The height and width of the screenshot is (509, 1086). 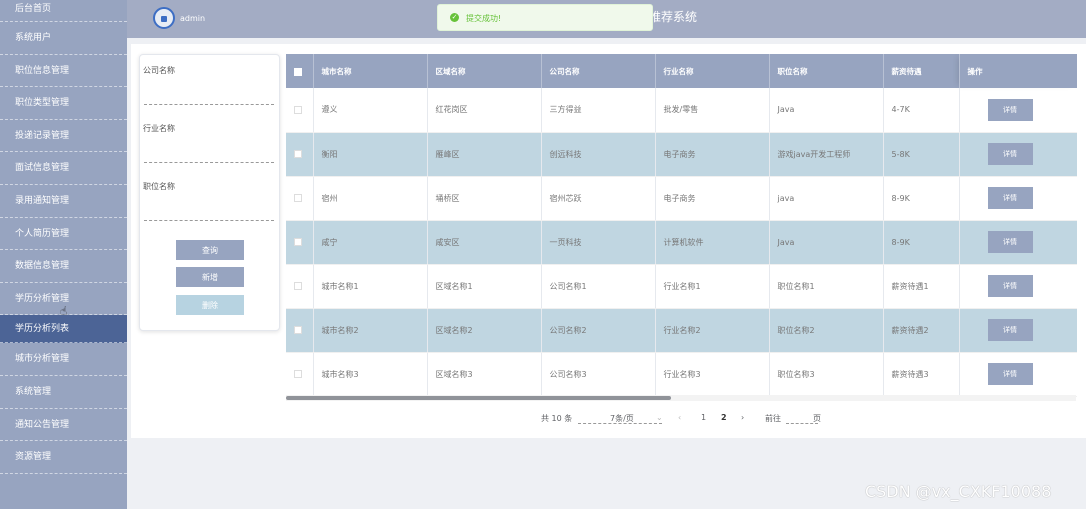 I want to click on table-cell: 一页科技, so click(x=598, y=242).